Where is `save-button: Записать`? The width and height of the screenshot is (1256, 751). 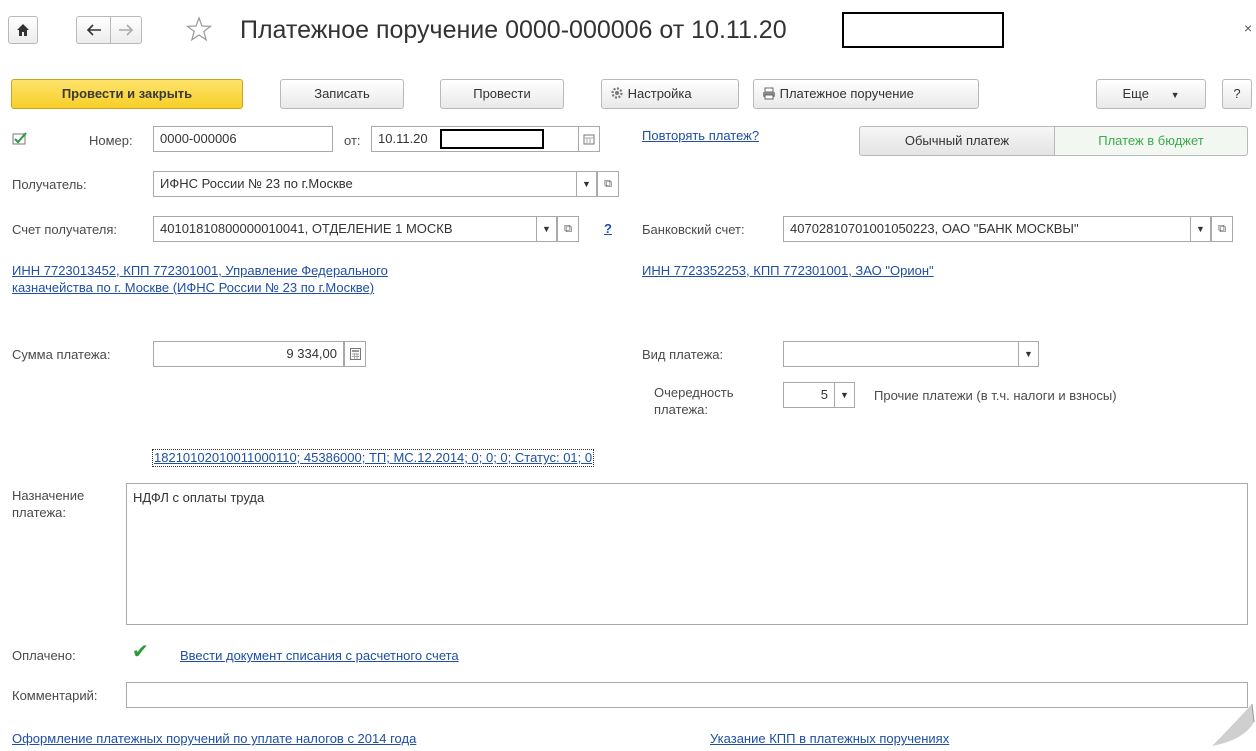 save-button: Записать is located at coordinates (342, 94).